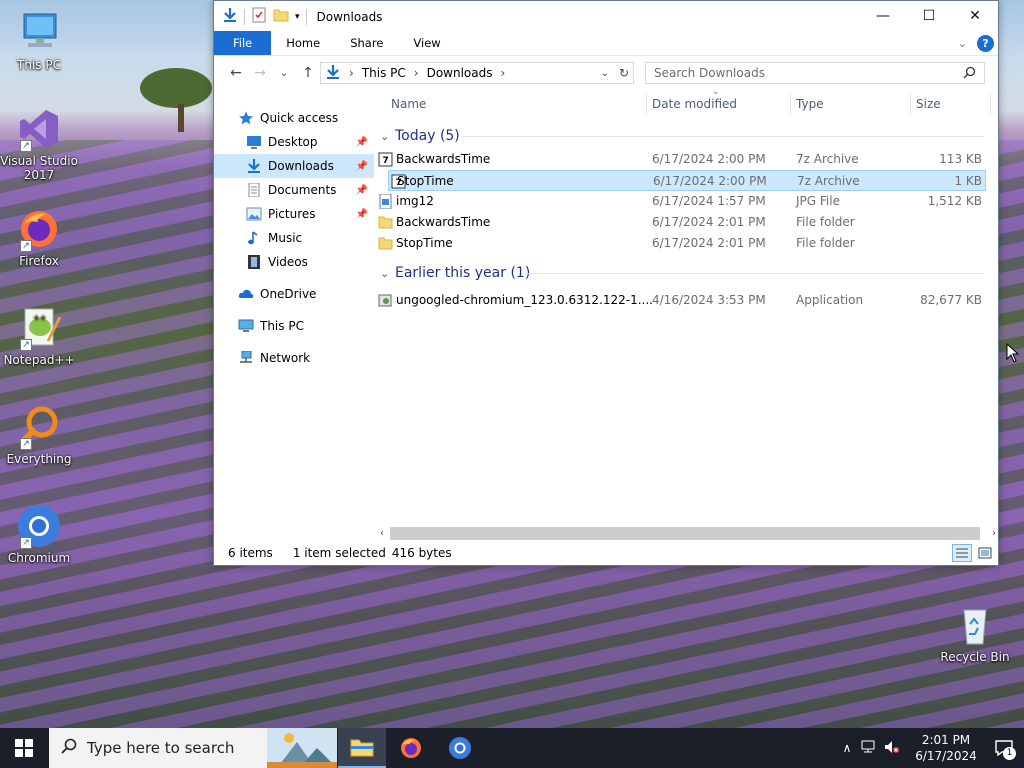  What do you see at coordinates (408, 104) in the screenshot?
I see `column-header-name: Name` at bounding box center [408, 104].